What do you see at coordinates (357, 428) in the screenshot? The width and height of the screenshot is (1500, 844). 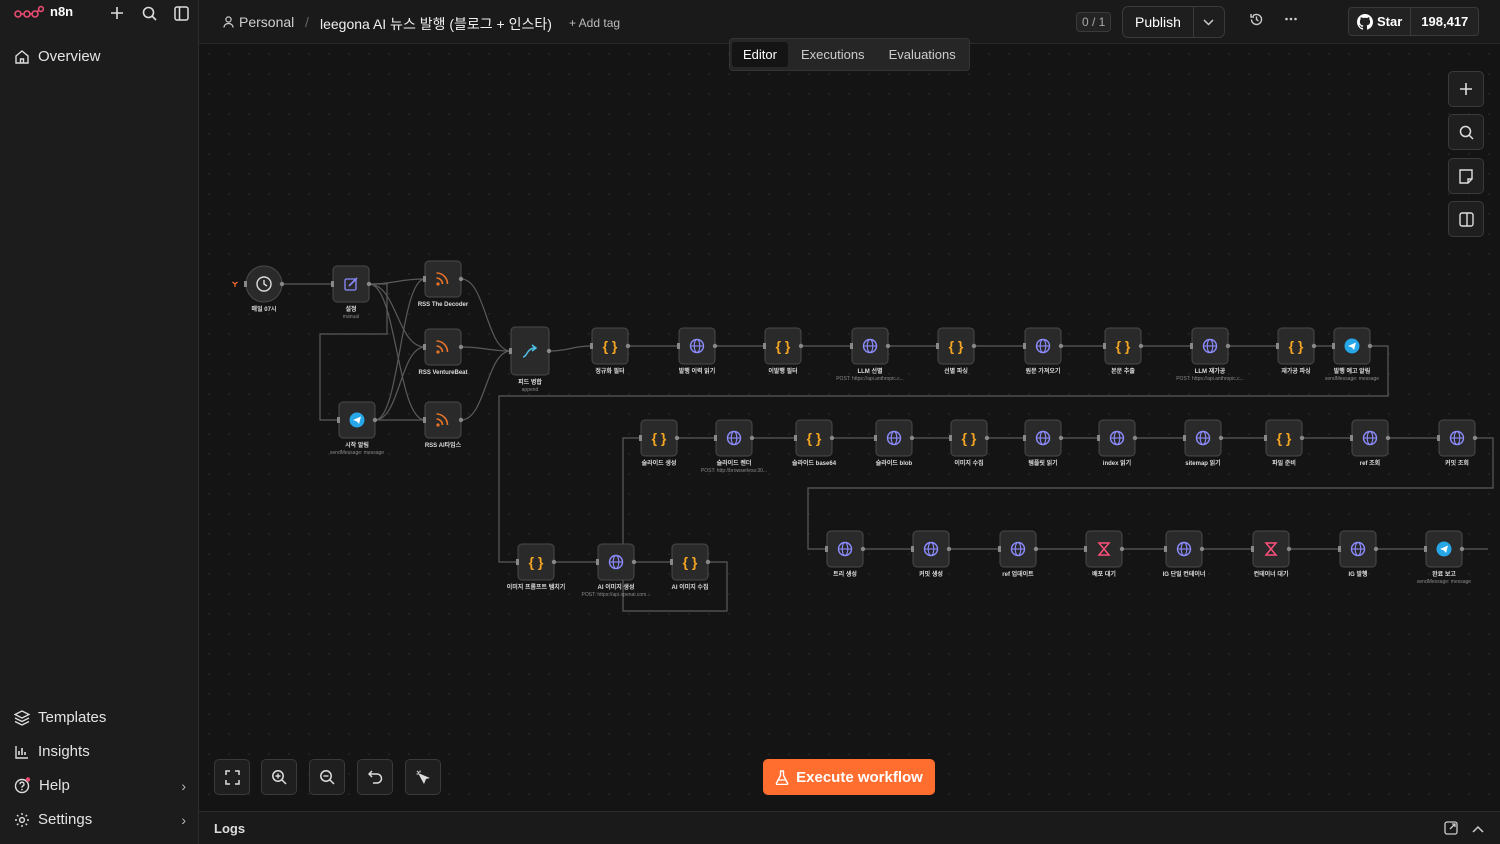 I see `workflow-node: 시작 알림sendMessage: message` at bounding box center [357, 428].